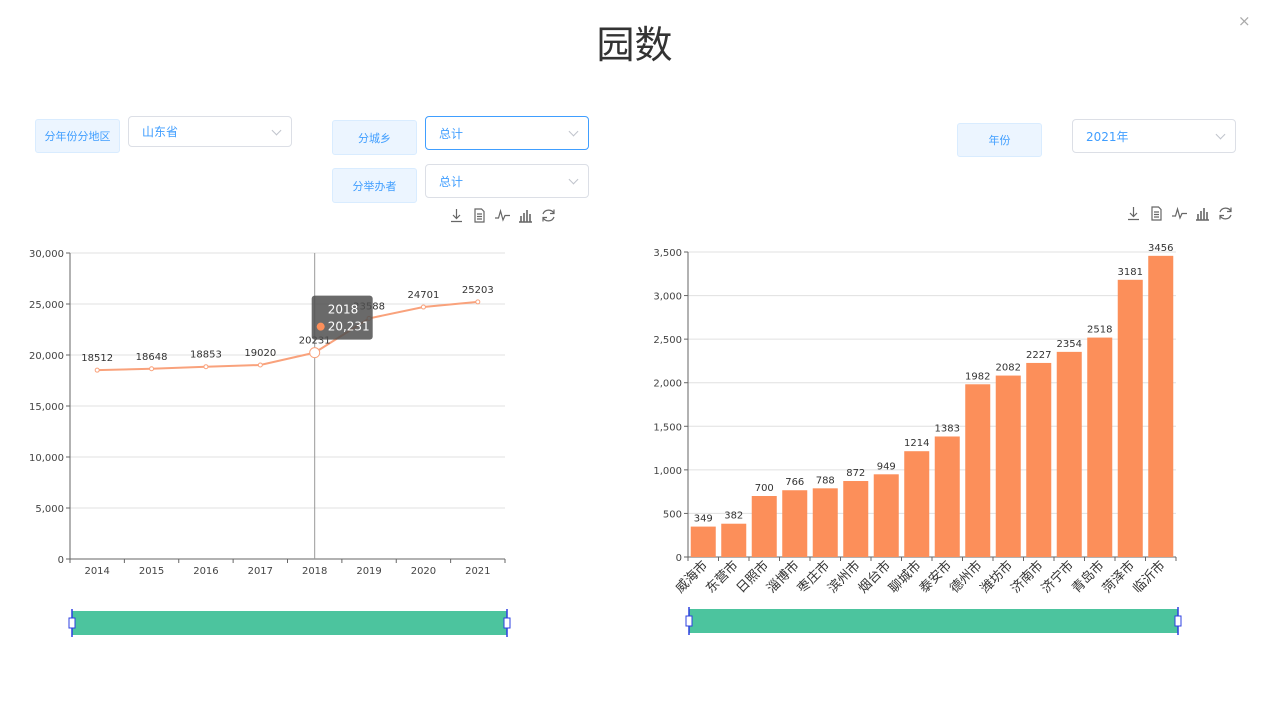 The height and width of the screenshot is (709, 1269). I want to click on data-label: 872, so click(855, 473).